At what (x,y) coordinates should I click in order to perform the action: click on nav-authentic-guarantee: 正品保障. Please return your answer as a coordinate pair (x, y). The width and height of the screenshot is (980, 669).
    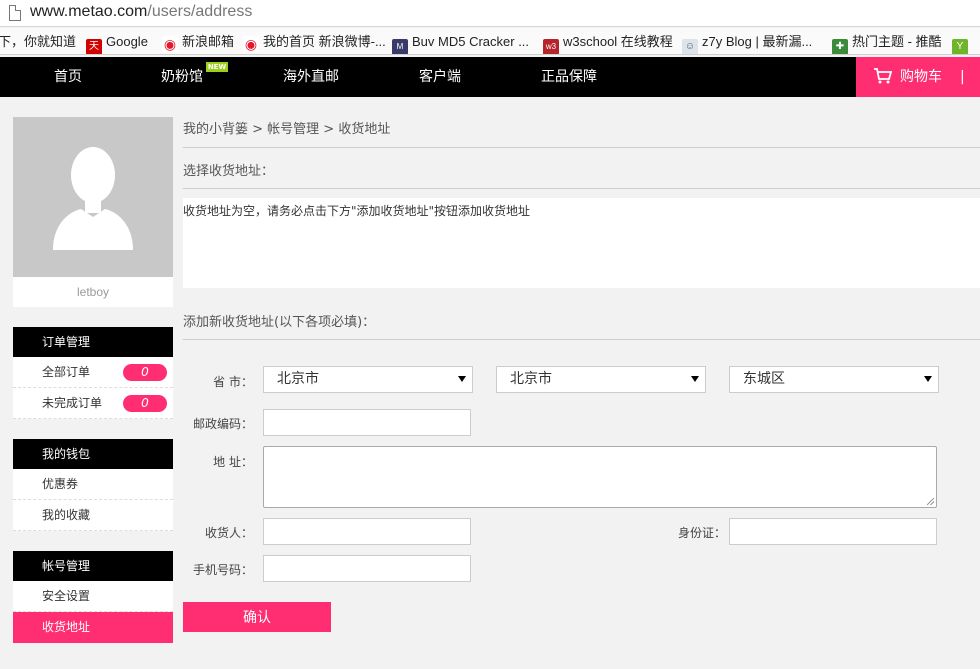
    Looking at the image, I should click on (569, 77).